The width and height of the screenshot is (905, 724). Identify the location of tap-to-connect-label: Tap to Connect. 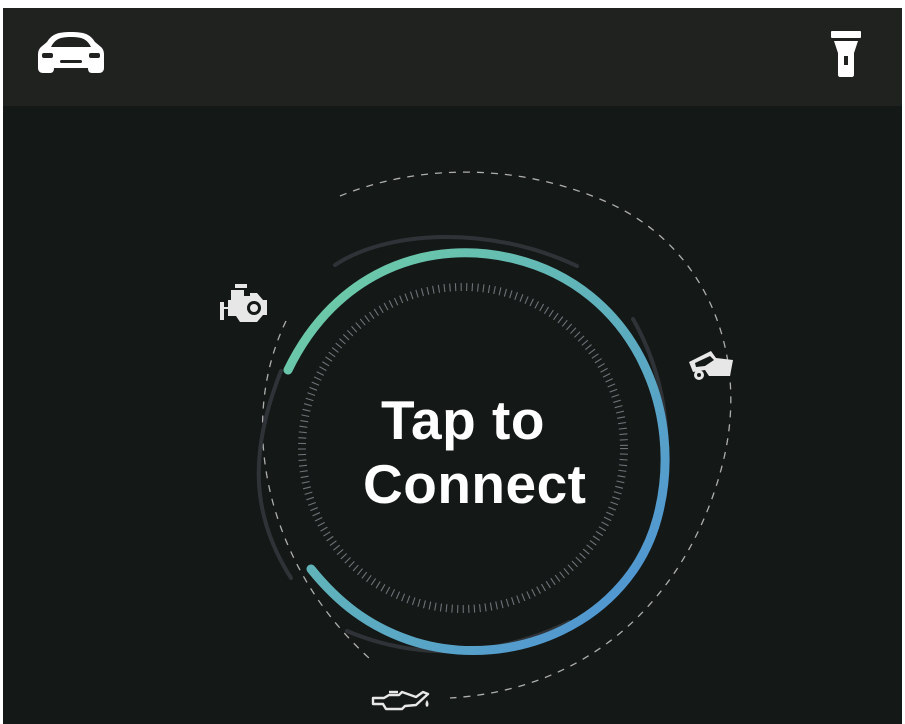
(475, 452).